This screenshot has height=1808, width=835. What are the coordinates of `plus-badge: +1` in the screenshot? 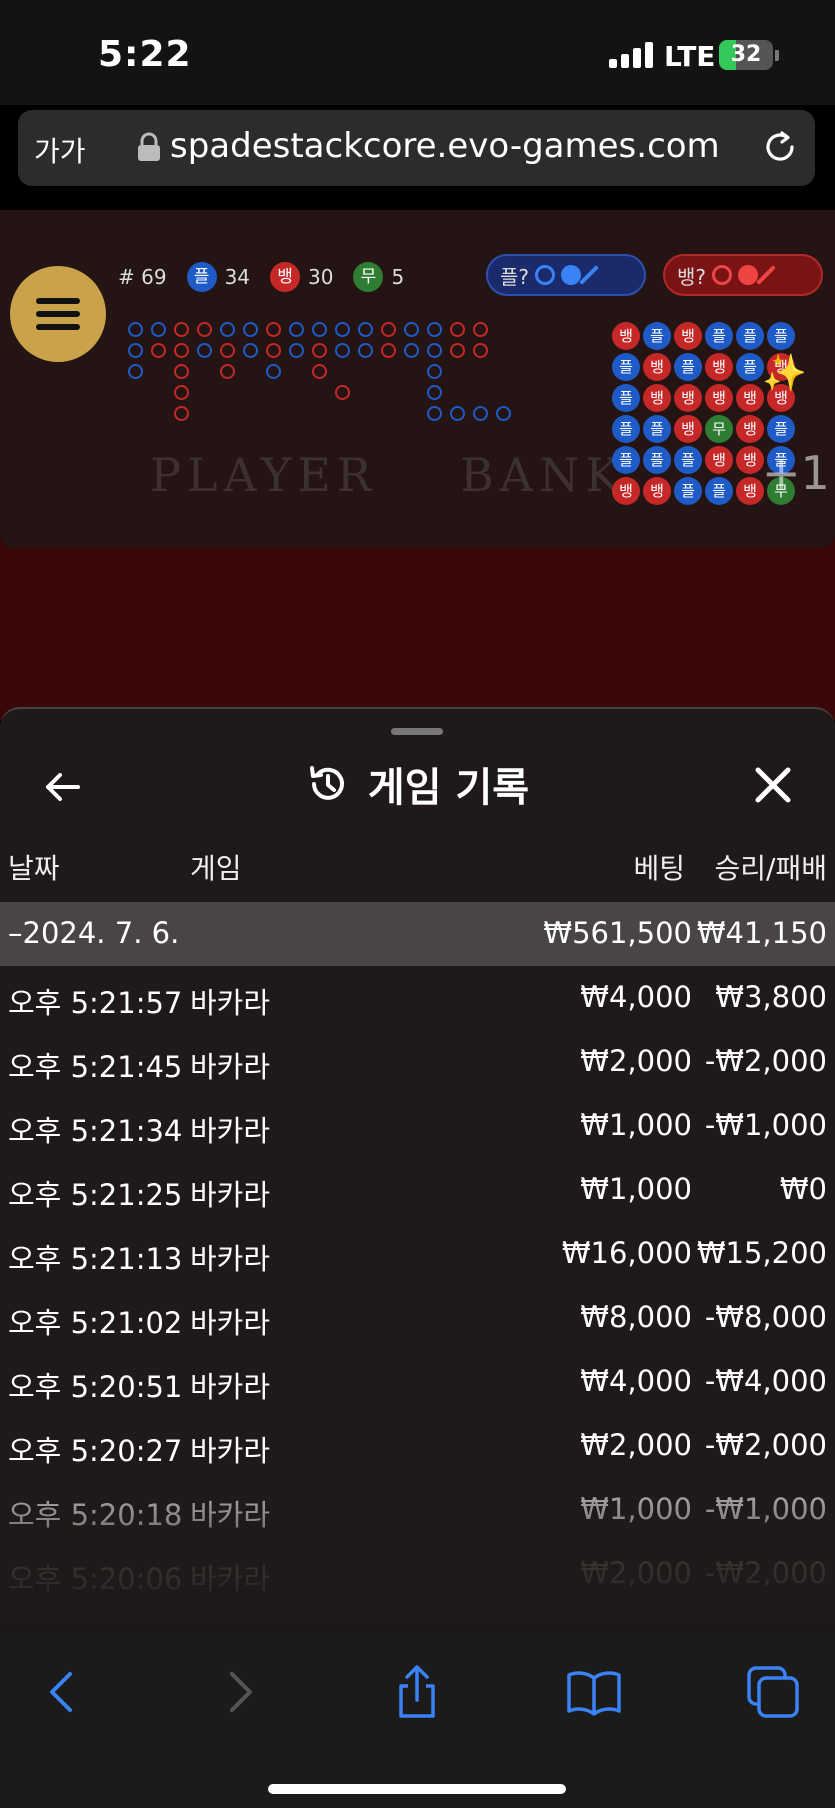 It's located at (796, 473).